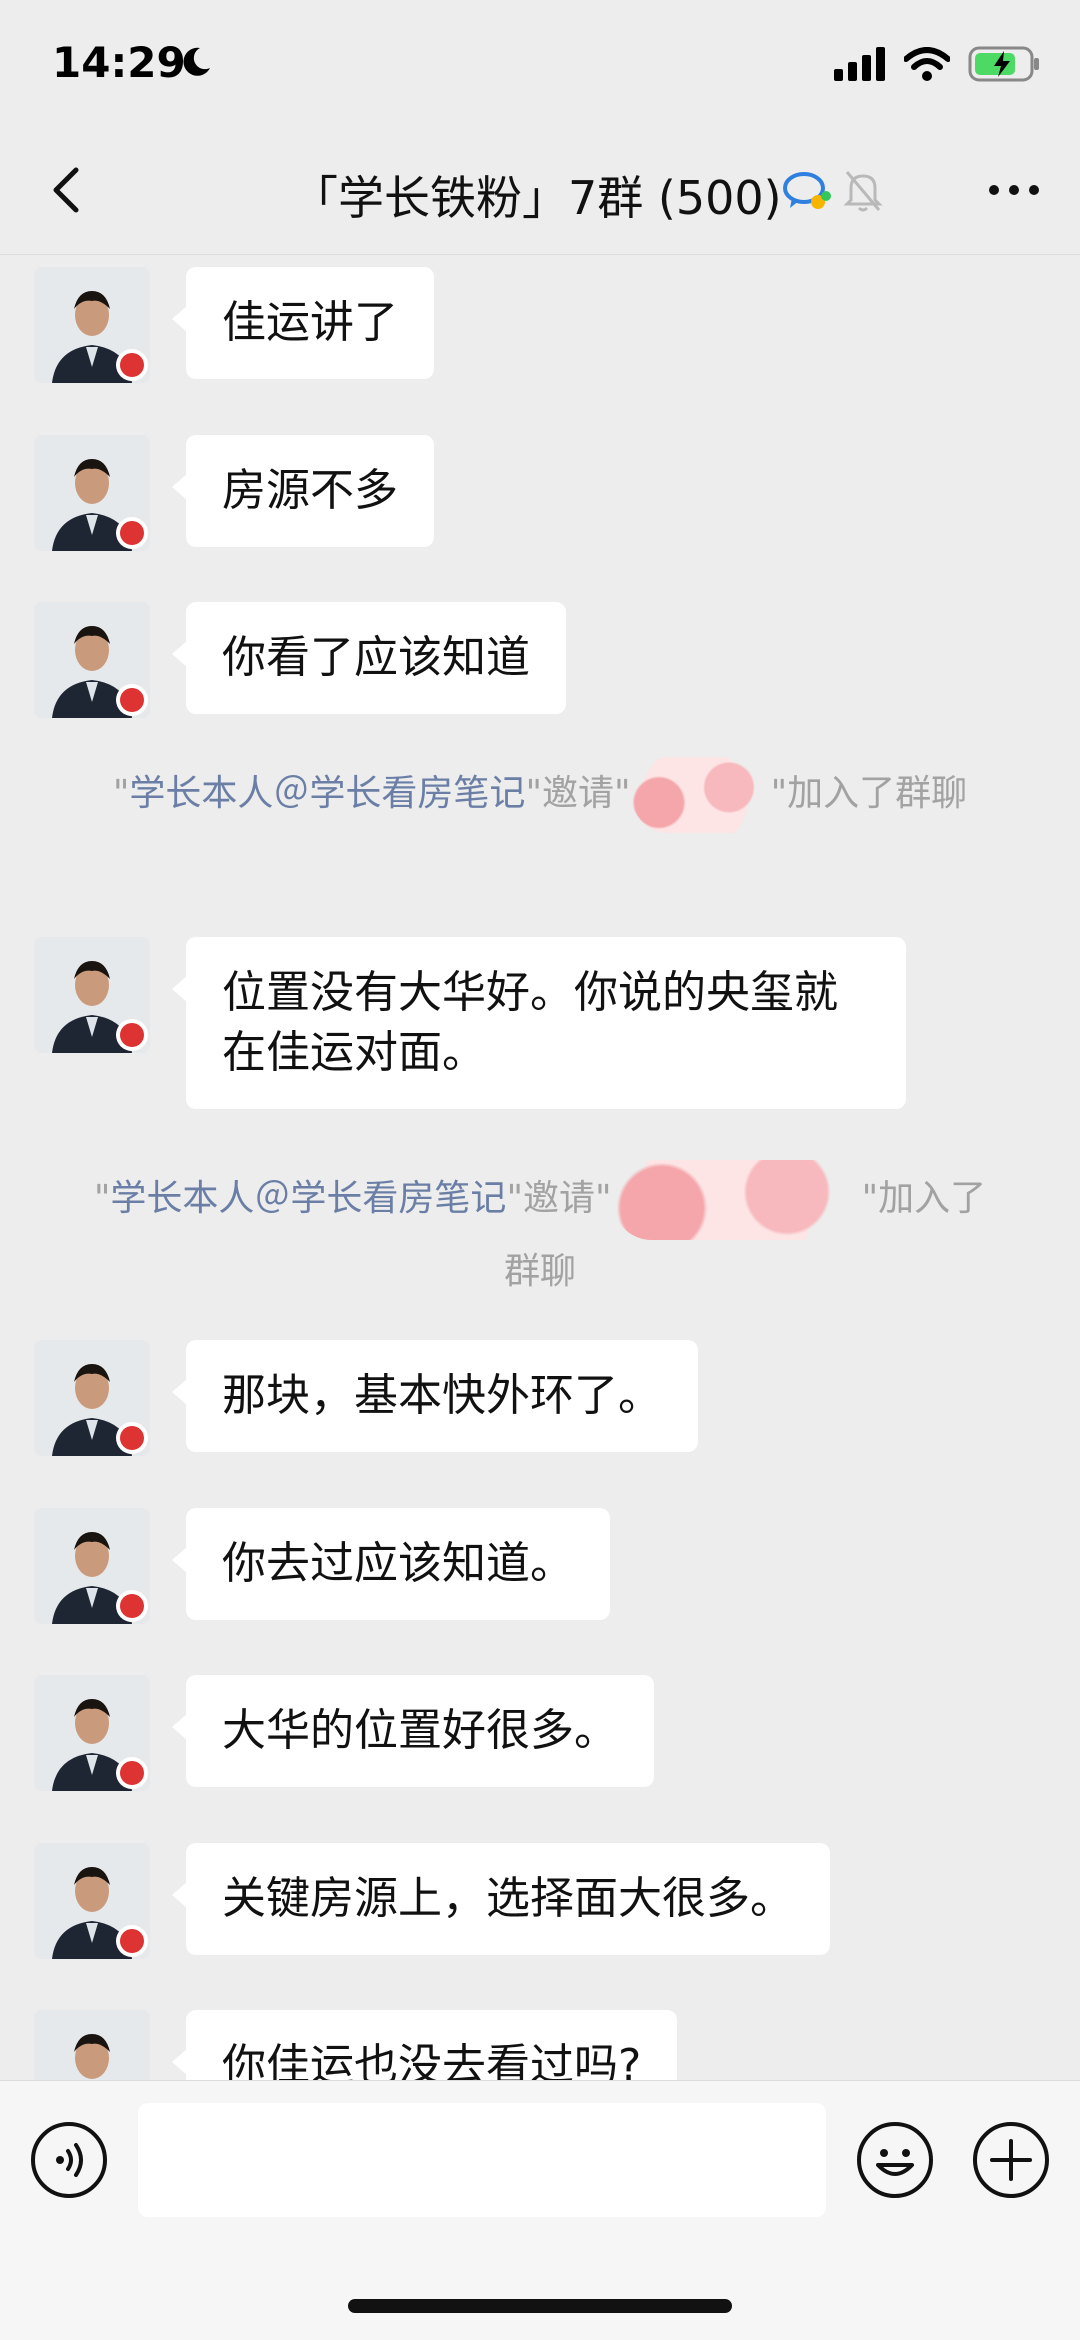 This screenshot has width=1080, height=2340. What do you see at coordinates (807, 194) in the screenshot?
I see `group-chat-icon` at bounding box center [807, 194].